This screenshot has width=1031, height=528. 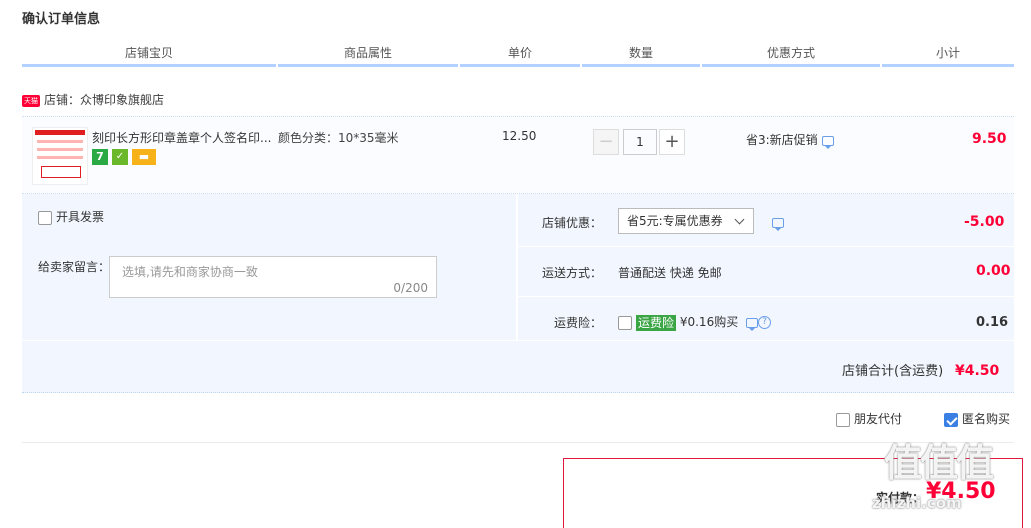 I want to click on invoice-option: 开具发票, so click(x=71, y=216).